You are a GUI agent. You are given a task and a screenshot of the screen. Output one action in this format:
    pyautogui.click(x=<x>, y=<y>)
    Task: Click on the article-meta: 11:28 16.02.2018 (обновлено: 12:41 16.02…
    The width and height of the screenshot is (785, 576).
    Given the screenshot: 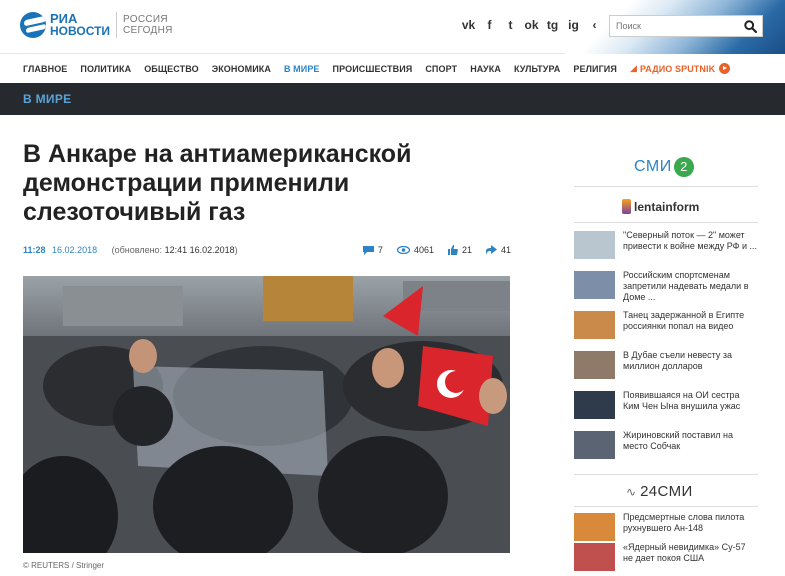 What is the action you would take?
    pyautogui.click(x=267, y=252)
    